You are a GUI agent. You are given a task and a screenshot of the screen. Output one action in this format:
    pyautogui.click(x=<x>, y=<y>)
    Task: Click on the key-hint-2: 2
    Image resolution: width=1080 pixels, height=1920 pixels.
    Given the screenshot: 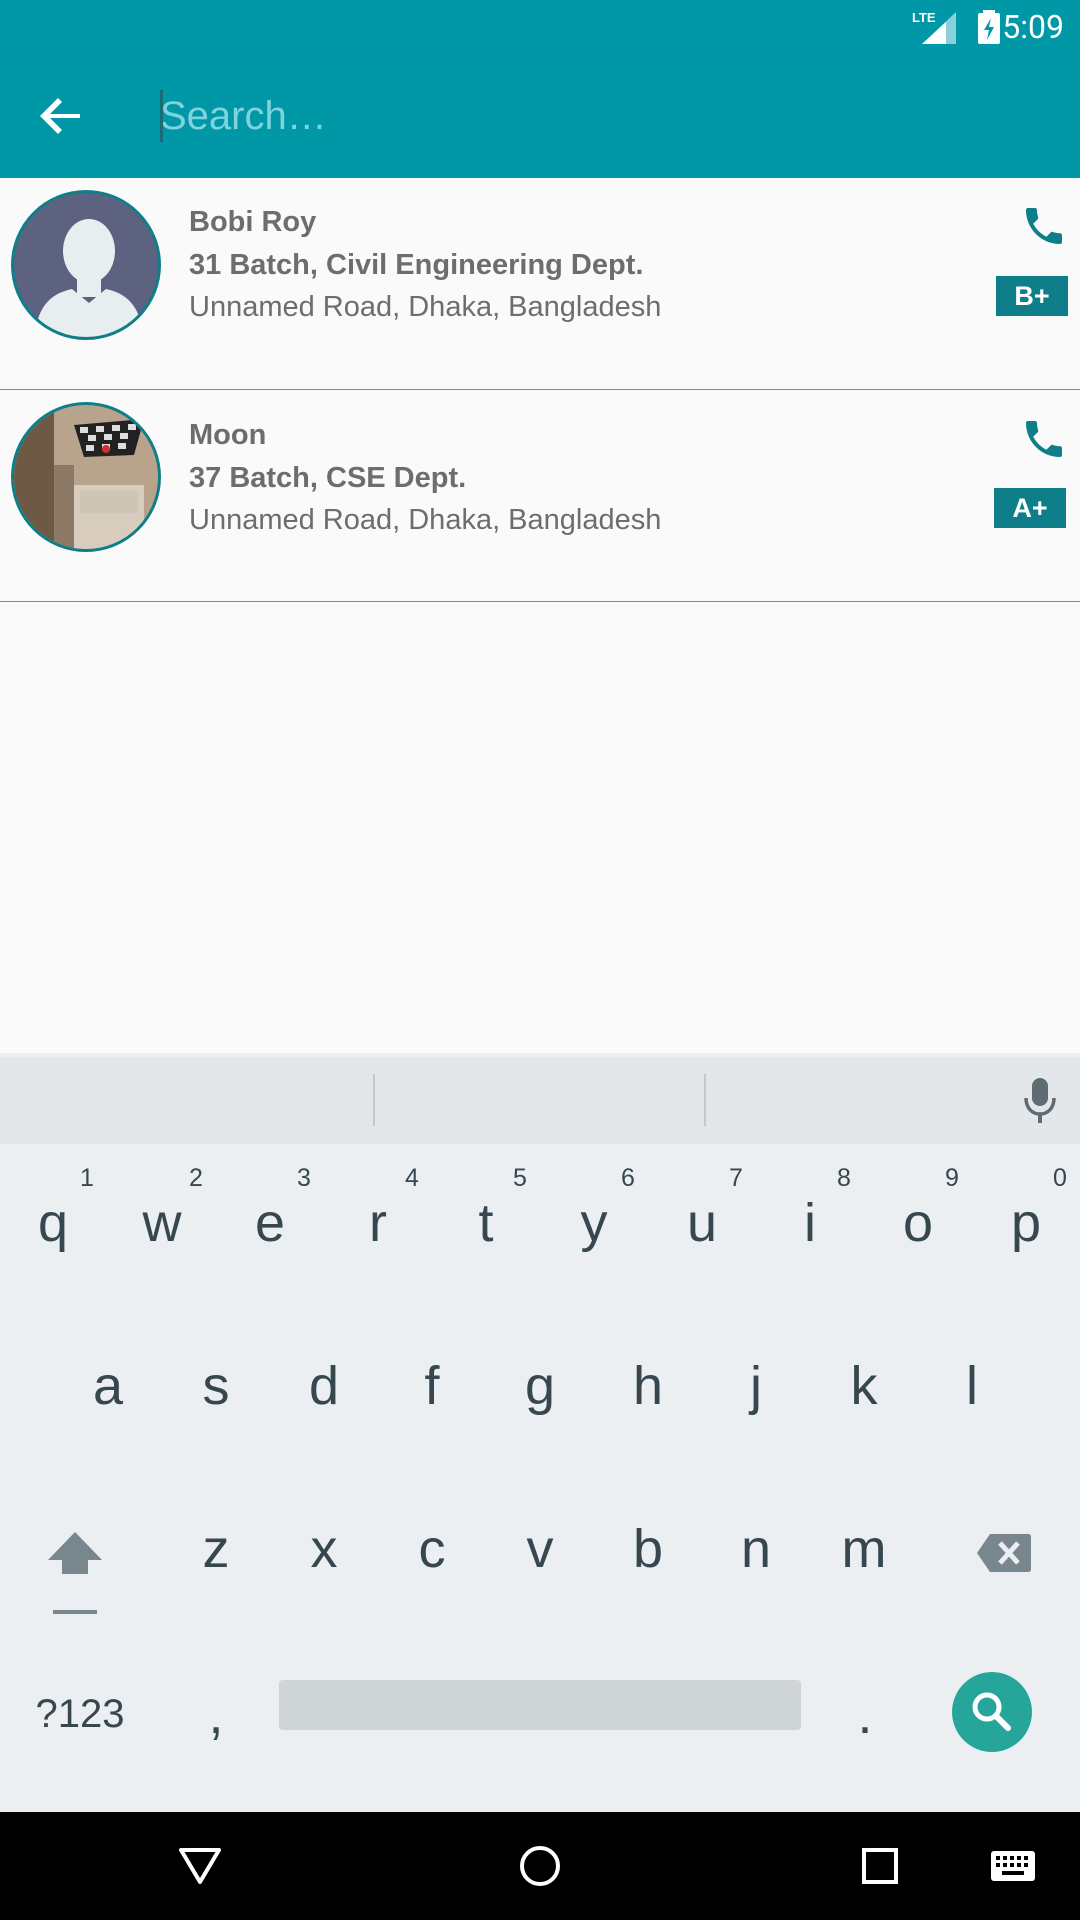 What is the action you would take?
    pyautogui.click(x=196, y=1178)
    